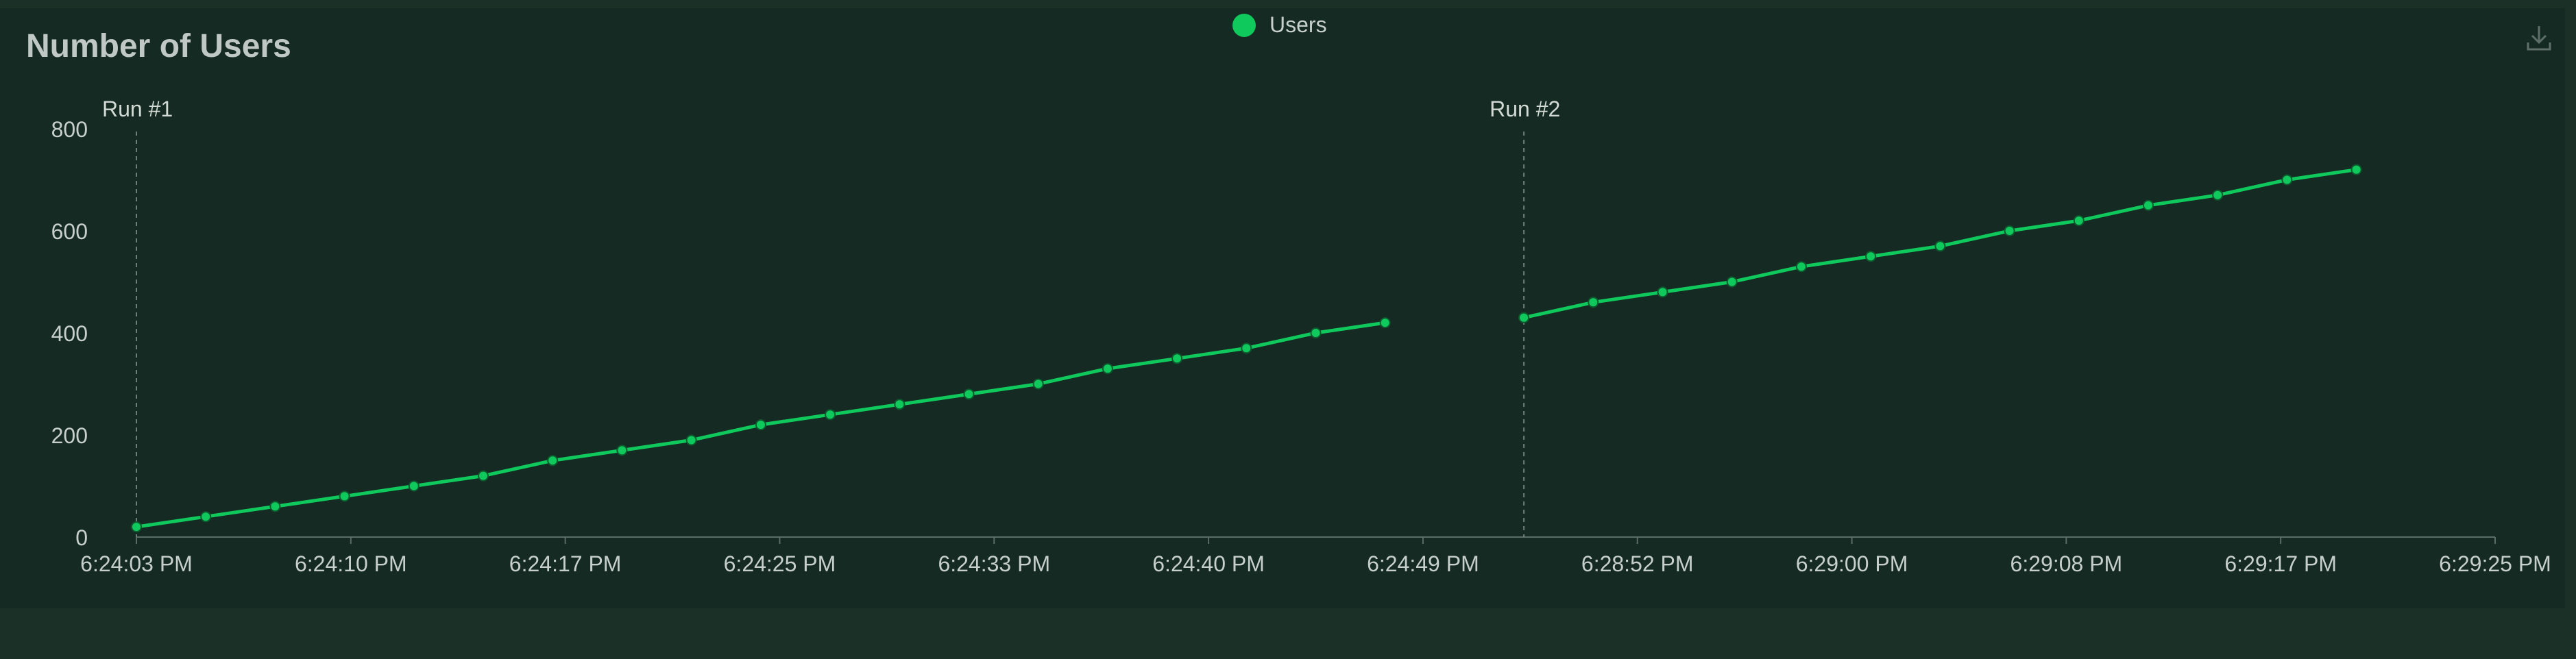 This screenshot has height=659, width=2576. What do you see at coordinates (81, 537) in the screenshot?
I see `y-tick-label: 0` at bounding box center [81, 537].